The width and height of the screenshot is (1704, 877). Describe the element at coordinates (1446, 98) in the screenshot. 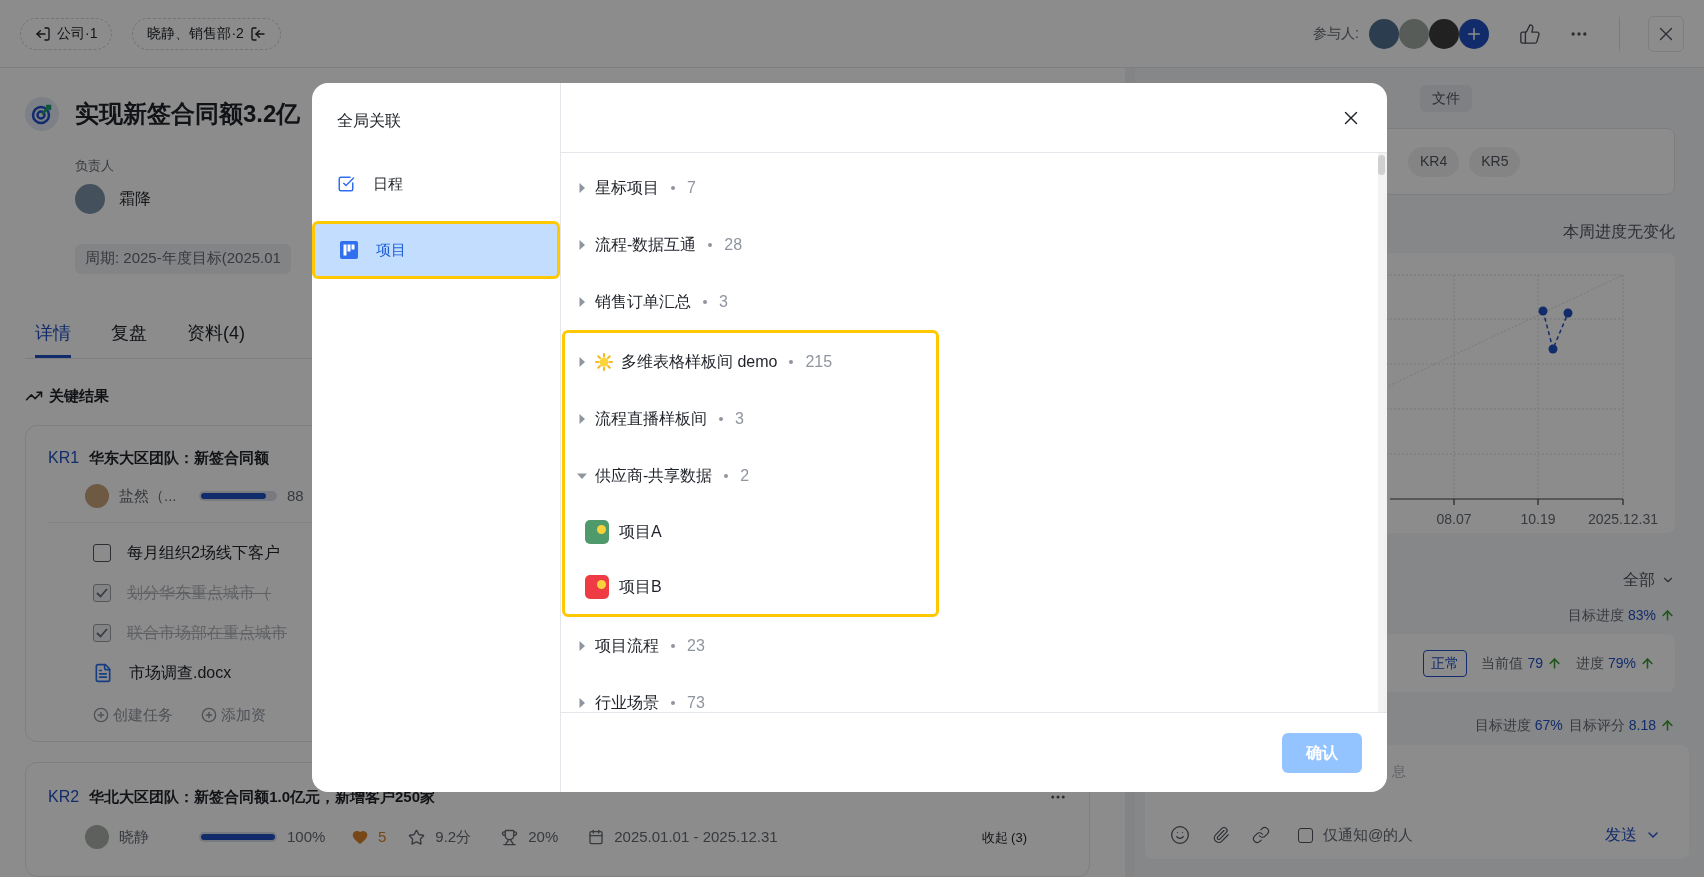

I see `panel-tab: 文件` at that location.